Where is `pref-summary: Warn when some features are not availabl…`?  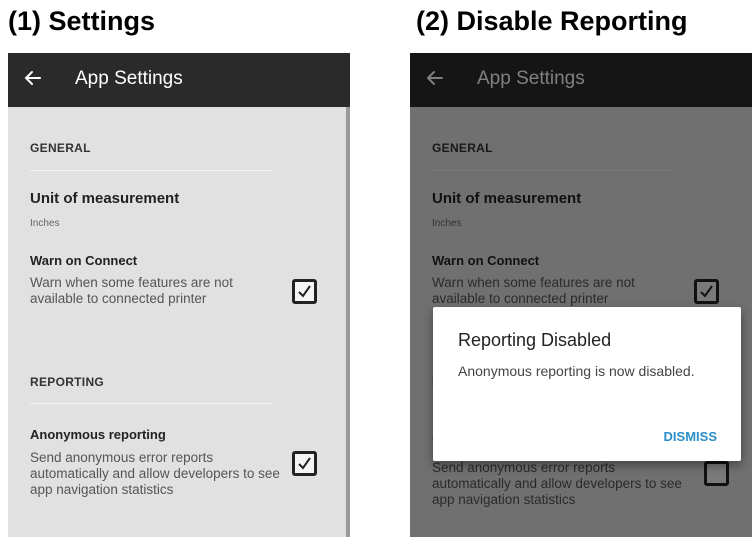
pref-summary: Warn when some features are not availabl… is located at coordinates (131, 290).